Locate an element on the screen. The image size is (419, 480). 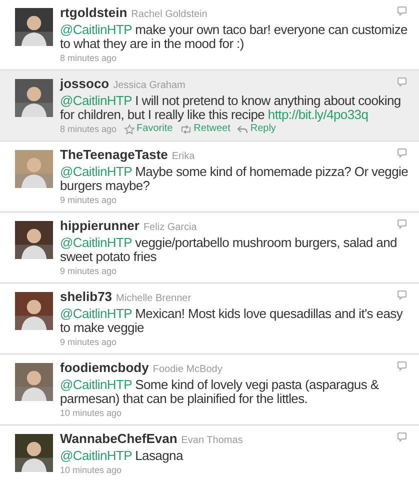
action-link: Favorite is located at coordinates (148, 129).